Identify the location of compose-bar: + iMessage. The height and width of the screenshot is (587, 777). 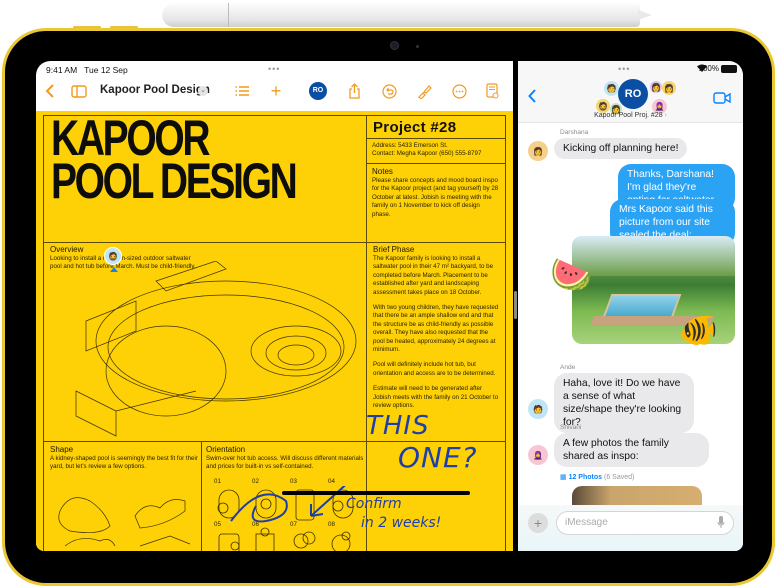
(630, 528).